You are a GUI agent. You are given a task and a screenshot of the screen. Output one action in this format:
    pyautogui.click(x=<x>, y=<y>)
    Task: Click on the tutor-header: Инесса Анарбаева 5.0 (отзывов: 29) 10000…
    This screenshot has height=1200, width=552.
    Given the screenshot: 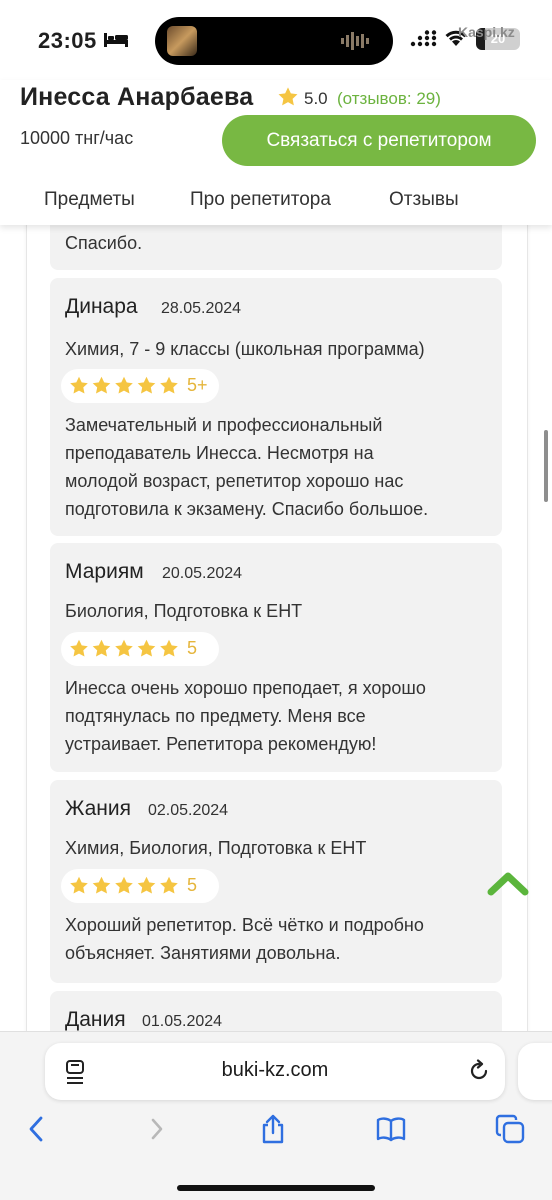 What is the action you would take?
    pyautogui.click(x=276, y=152)
    